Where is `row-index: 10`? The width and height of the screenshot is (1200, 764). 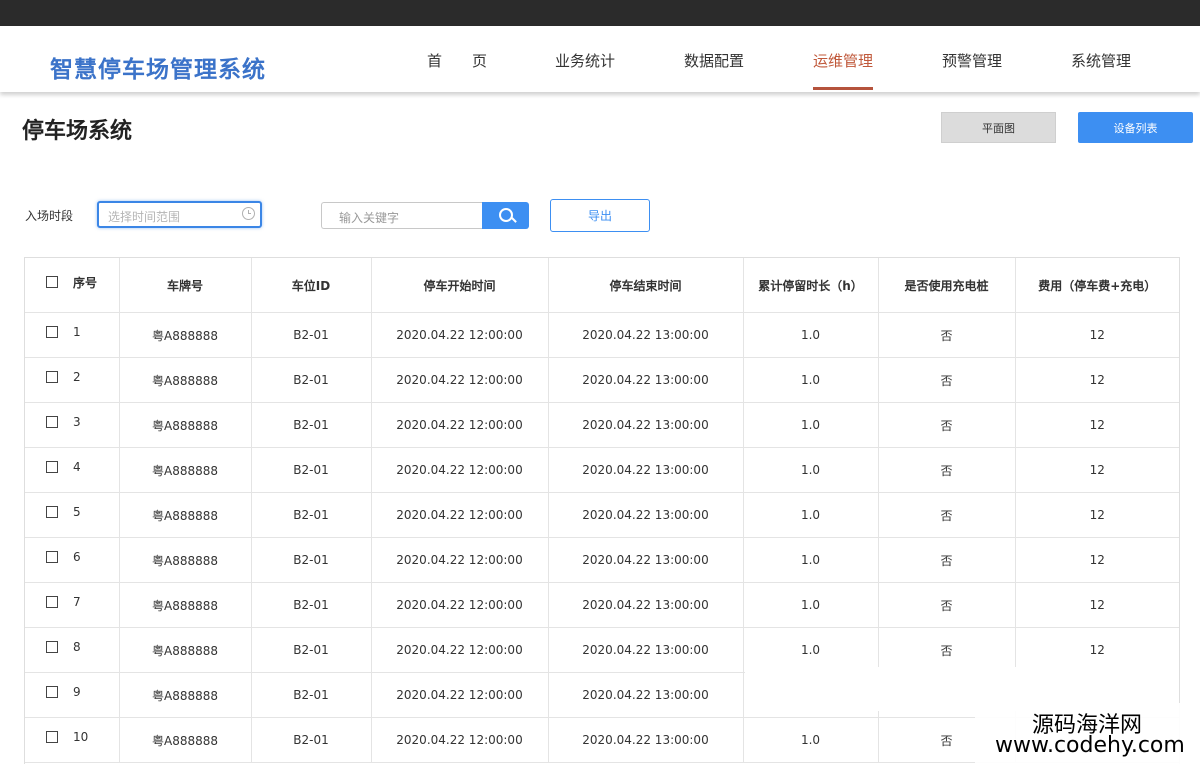
row-index: 10 is located at coordinates (81, 737).